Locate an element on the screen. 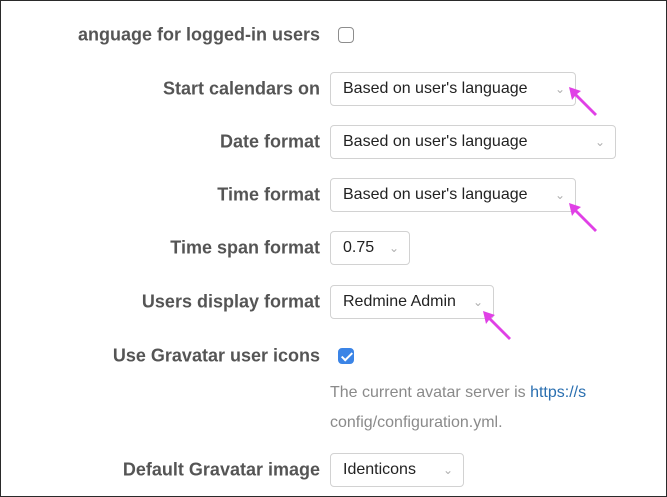  row-use-gravatar: Use Gravatar user icons is located at coordinates (333, 356).